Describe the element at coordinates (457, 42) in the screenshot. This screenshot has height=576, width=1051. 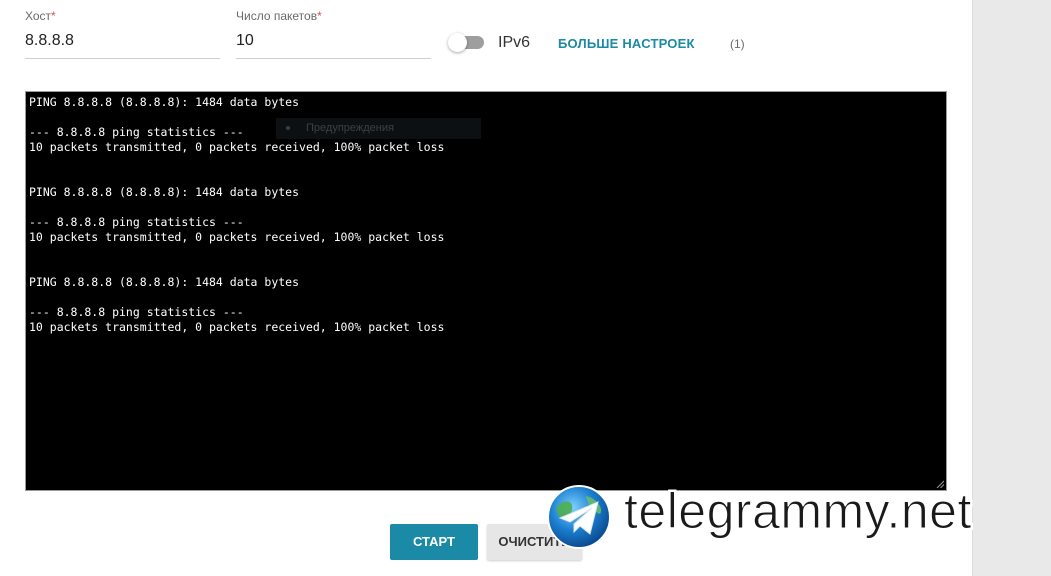
I see `ipv6-toggle-knob` at that location.